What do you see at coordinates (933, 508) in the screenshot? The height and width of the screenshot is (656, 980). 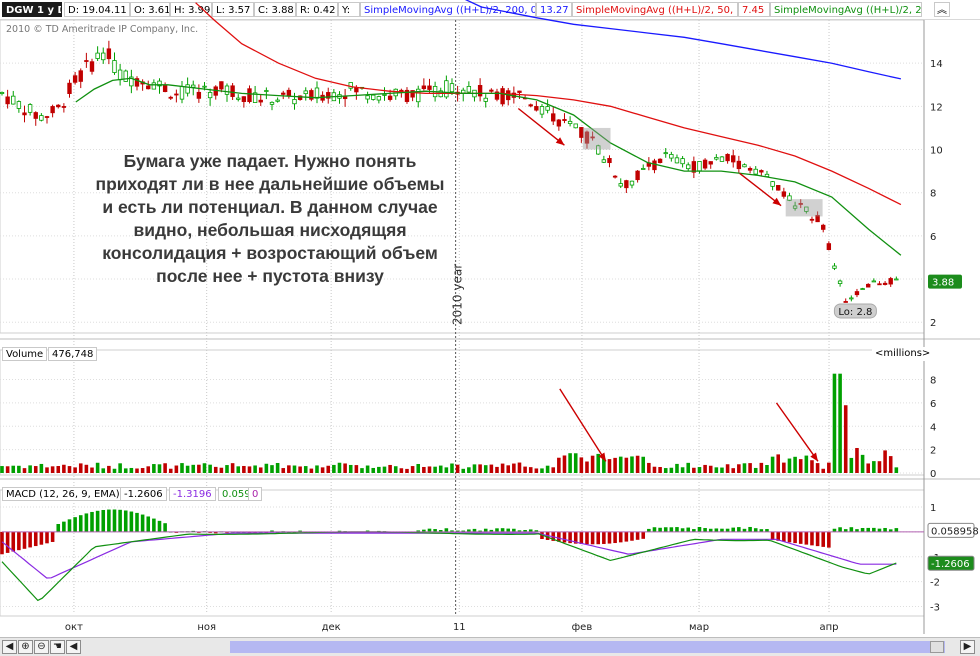 I see `macd-tick-label: 1` at bounding box center [933, 508].